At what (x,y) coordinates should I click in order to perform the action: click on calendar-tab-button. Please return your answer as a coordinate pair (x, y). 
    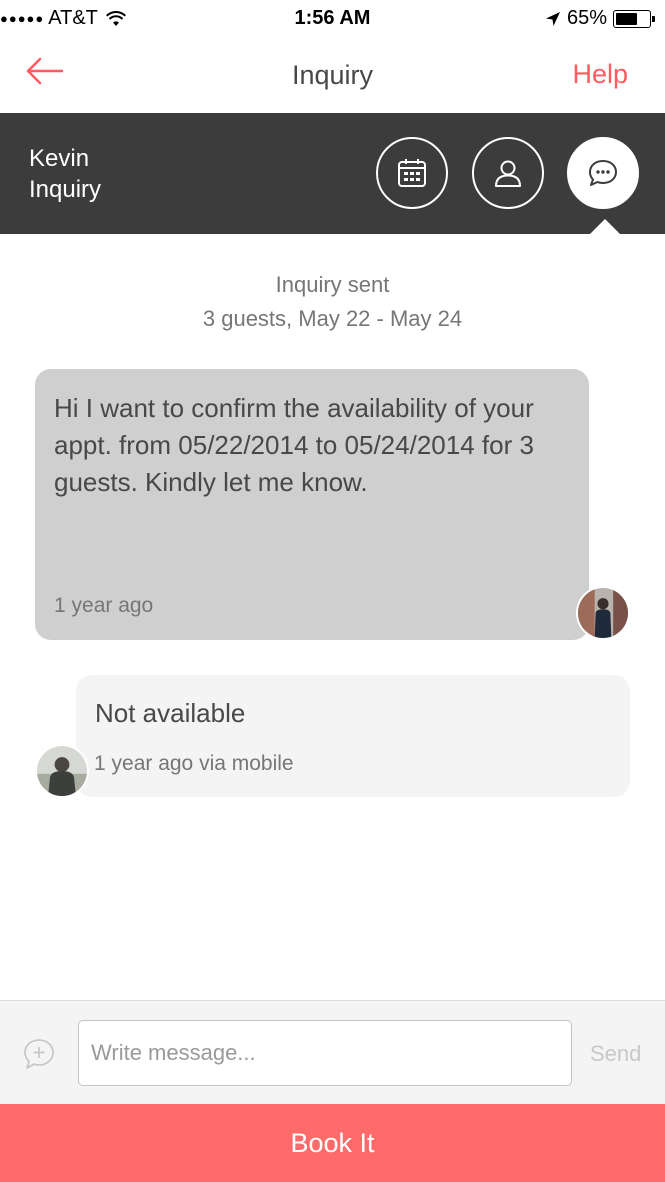
    Looking at the image, I should click on (412, 173).